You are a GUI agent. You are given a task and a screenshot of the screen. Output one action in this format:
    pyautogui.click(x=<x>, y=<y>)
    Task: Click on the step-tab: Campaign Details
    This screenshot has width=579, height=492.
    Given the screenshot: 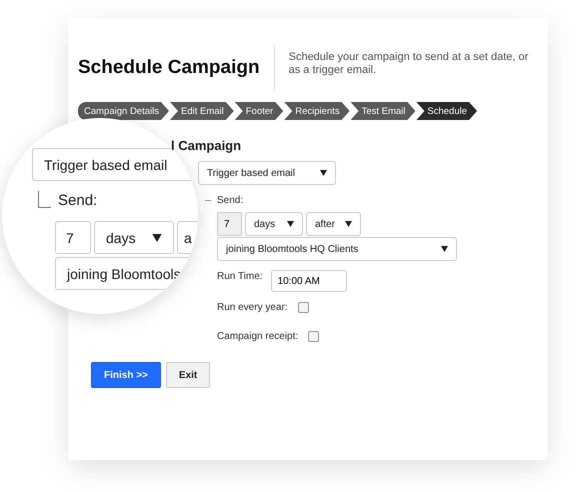 What is the action you would take?
    pyautogui.click(x=123, y=111)
    